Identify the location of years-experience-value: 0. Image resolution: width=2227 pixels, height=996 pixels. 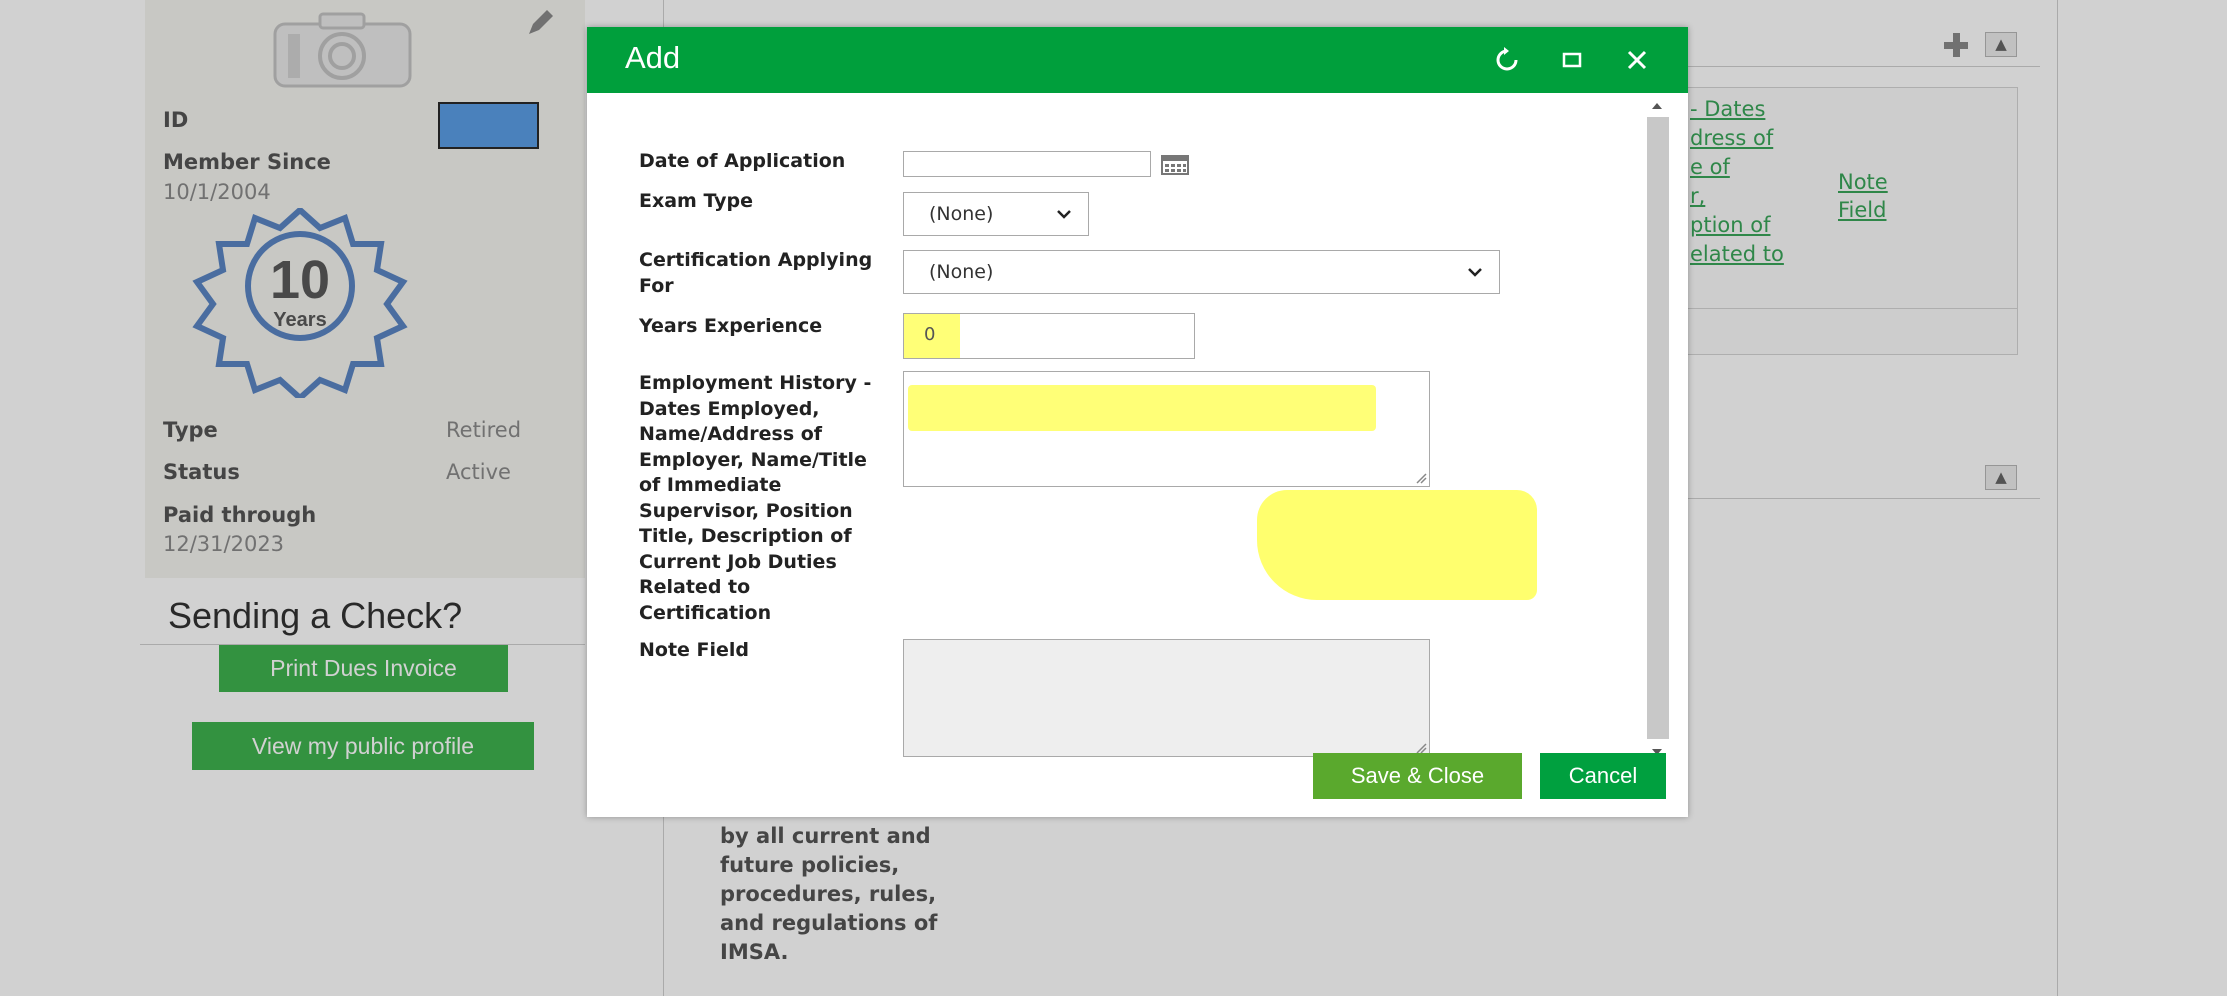
(930, 334).